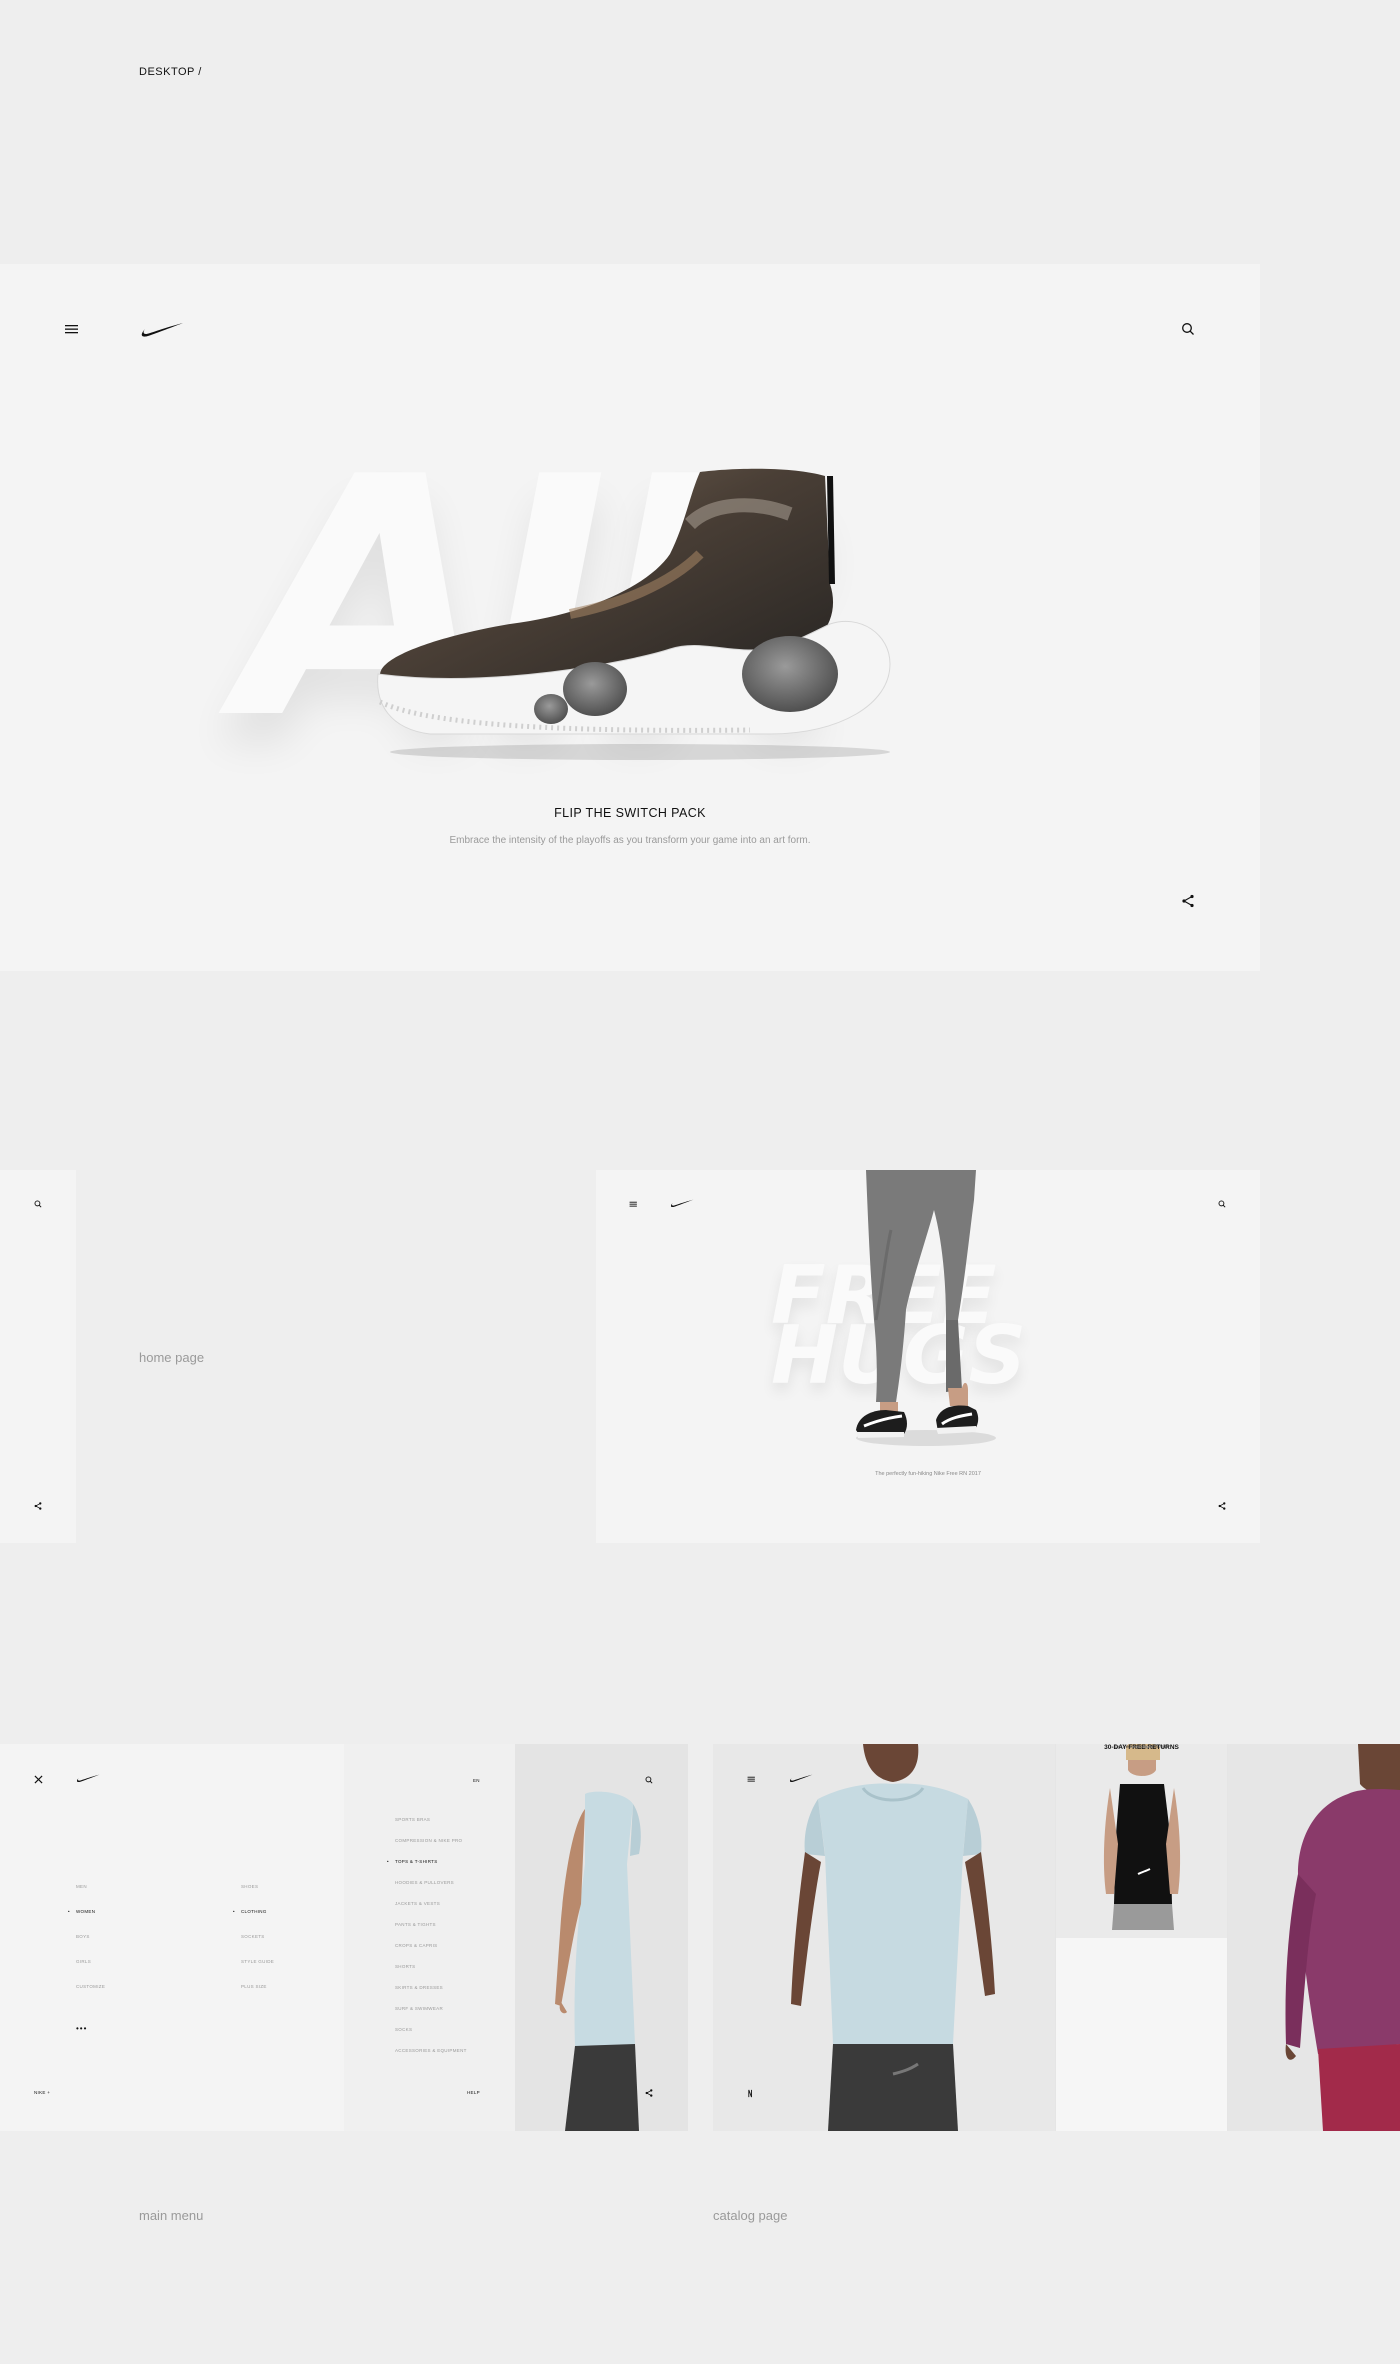 This screenshot has height=2364, width=1400. I want to click on submenu-item: HOODIES & PULLOVERS, so click(424, 1882).